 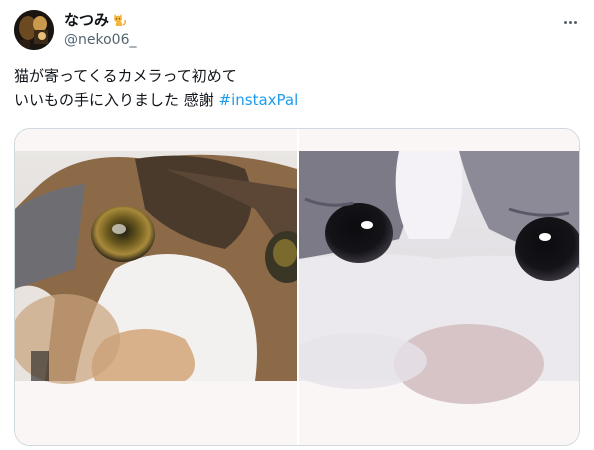 I want to click on more-horizontal-icon, so click(x=565, y=22).